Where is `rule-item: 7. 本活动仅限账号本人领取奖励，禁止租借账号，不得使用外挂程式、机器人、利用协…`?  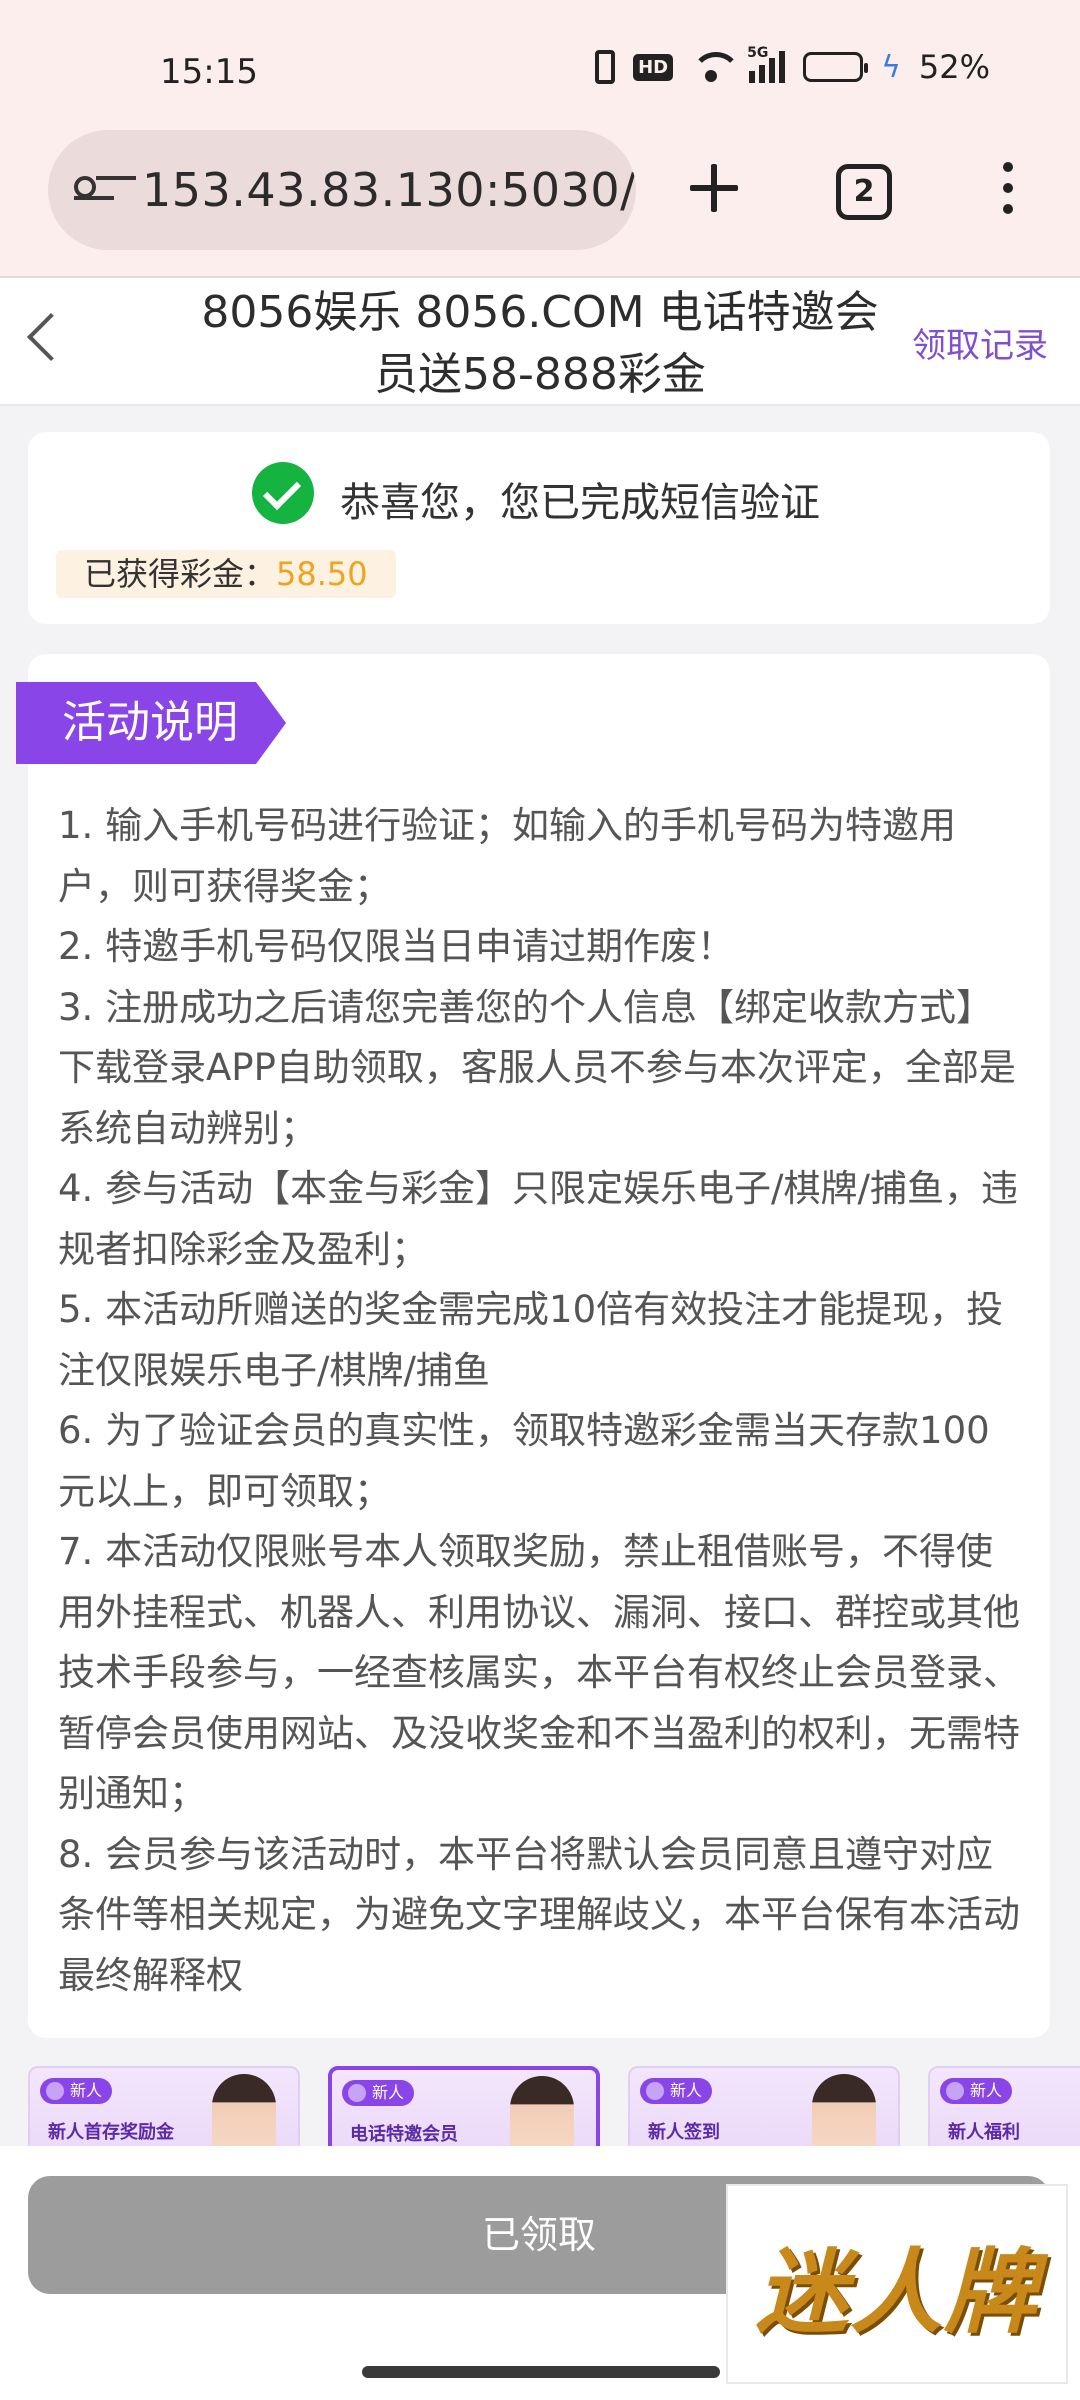 rule-item: 7. 本活动仅限账号本人领取奖励，禁止租借账号，不得使用外挂程式、机器人、利用协… is located at coordinates (539, 1672).